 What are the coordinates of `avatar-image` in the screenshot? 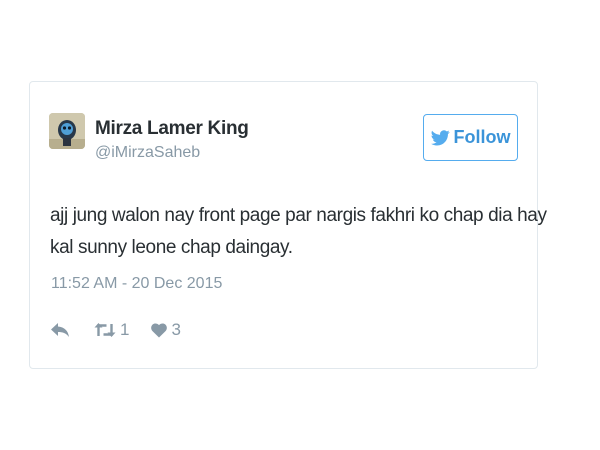 It's located at (67, 131).